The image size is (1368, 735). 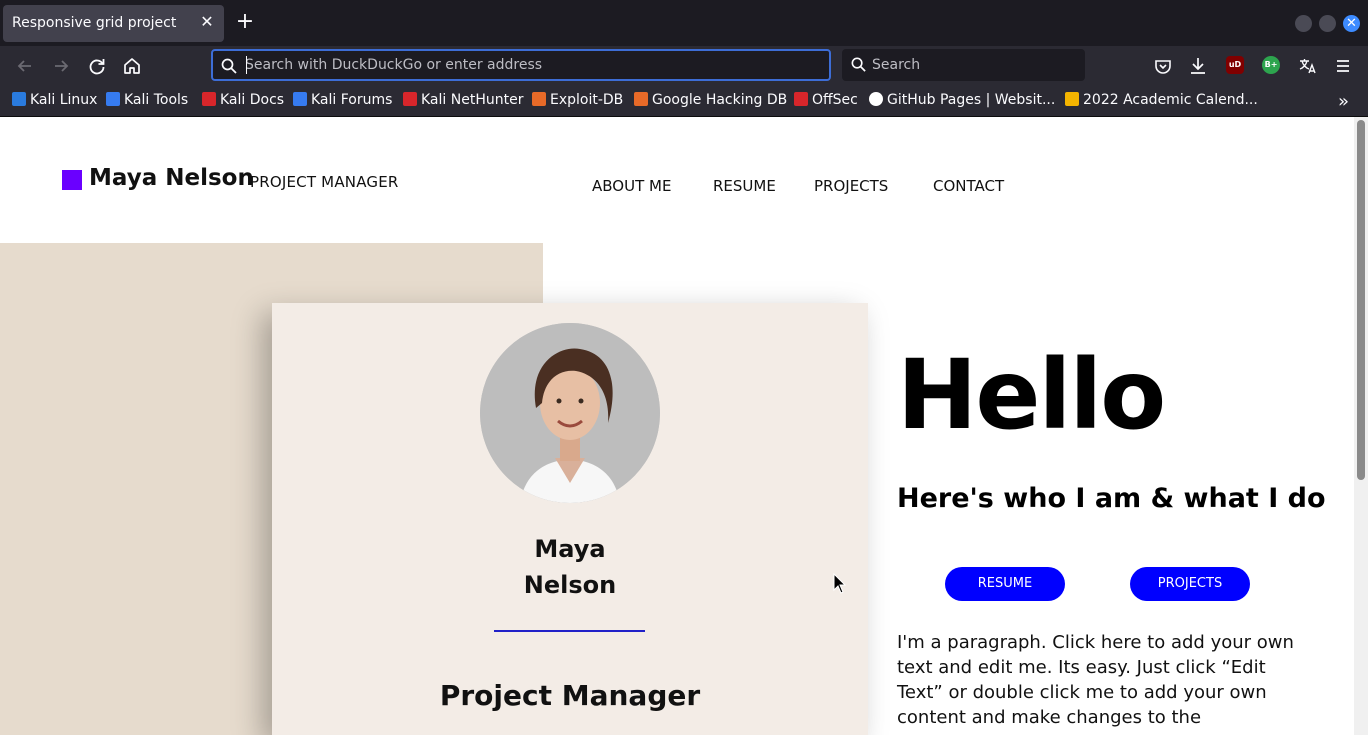 What do you see at coordinates (300, 99) in the screenshot?
I see `kali-forums-icon` at bounding box center [300, 99].